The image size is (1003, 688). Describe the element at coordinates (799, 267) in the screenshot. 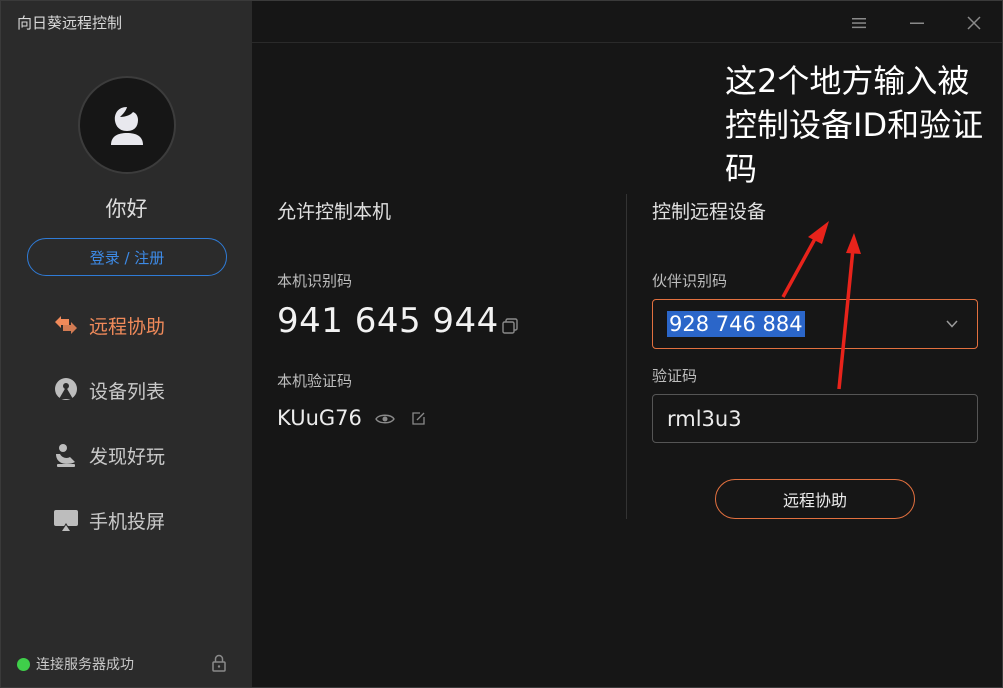

I see `annotation-arrow-left` at that location.